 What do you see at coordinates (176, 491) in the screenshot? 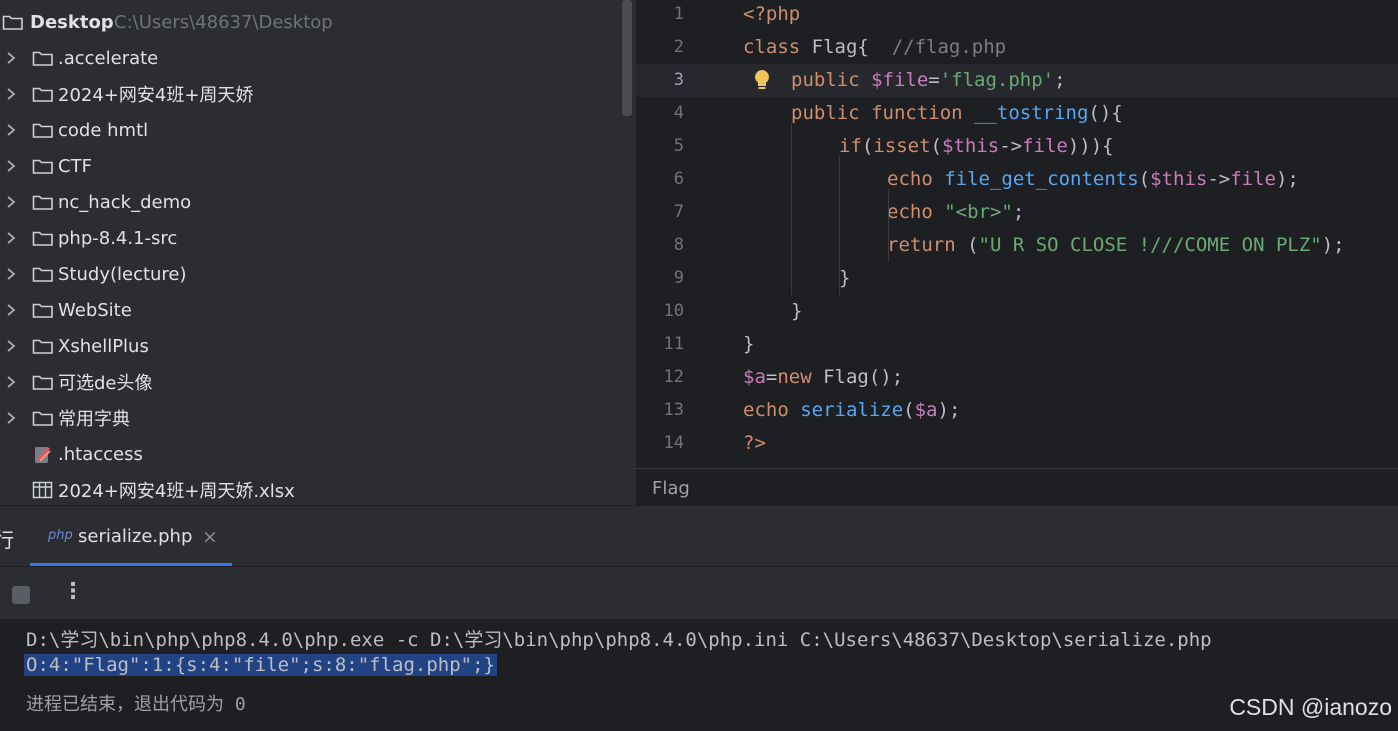
I see `tree-item-label: 2024+网安4班+周天娇.xlsx` at bounding box center [176, 491].